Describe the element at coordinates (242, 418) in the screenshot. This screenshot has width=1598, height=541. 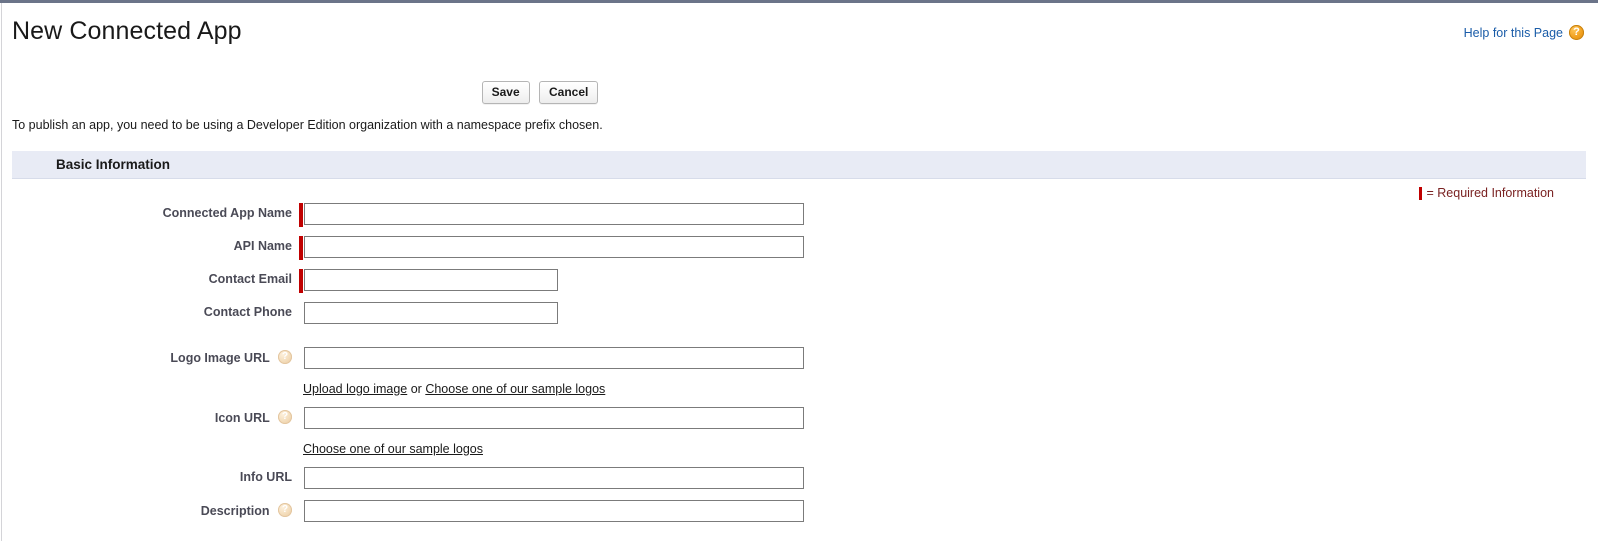
I see `label-text: Icon URL` at that location.